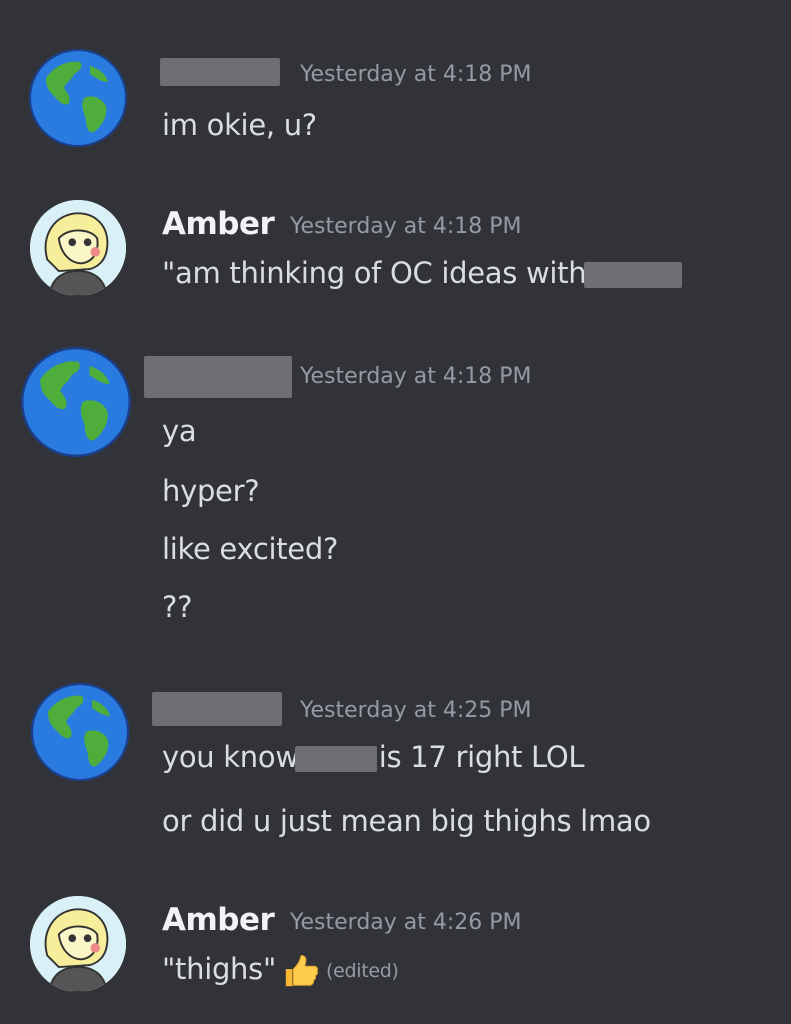 The height and width of the screenshot is (1024, 791). What do you see at coordinates (301, 971) in the screenshot?
I see `thumbs-up-icon` at bounding box center [301, 971].